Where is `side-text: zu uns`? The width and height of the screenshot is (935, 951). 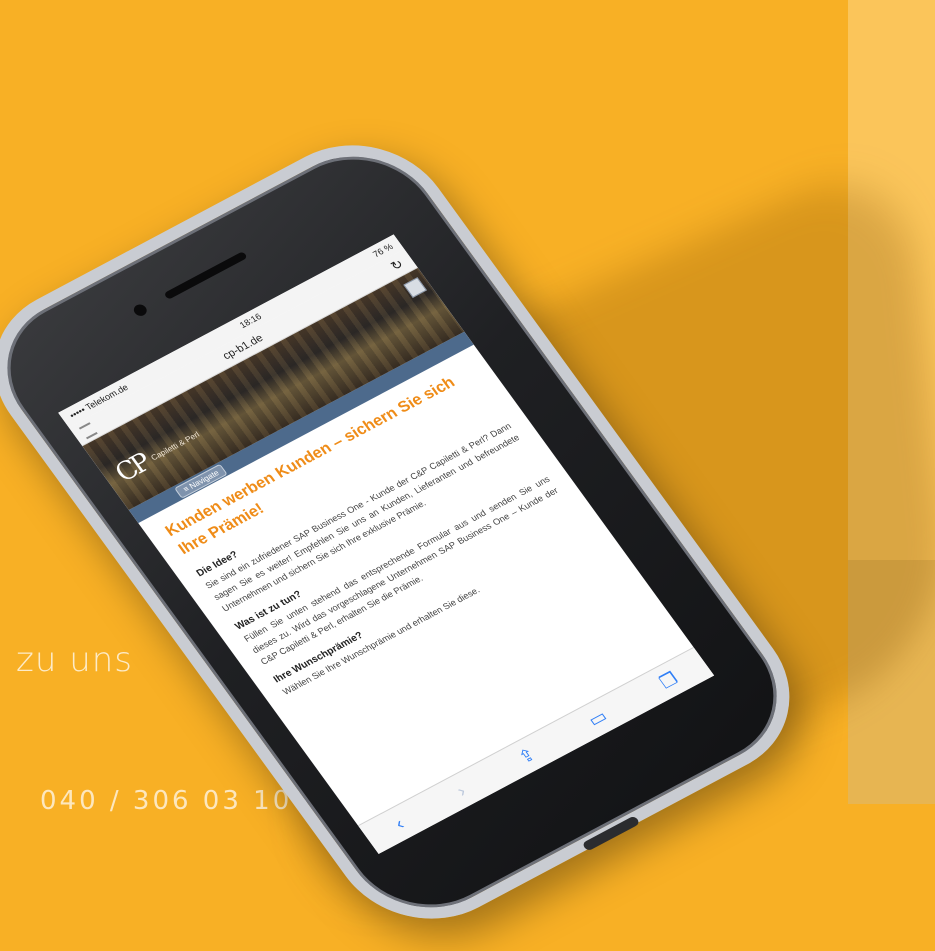 side-text: zu uns is located at coordinates (75, 660).